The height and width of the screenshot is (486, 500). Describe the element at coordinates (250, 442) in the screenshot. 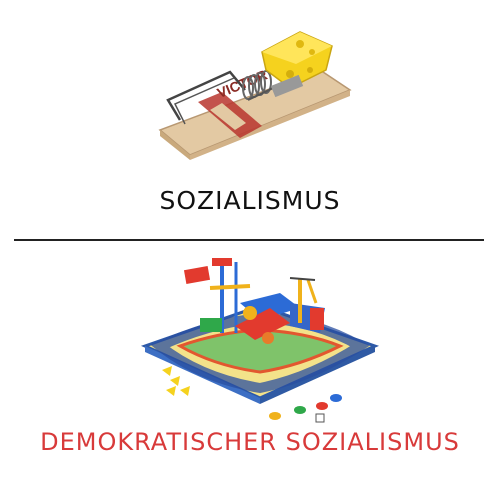

I see `caption-demokratischer-sozialismus: DEMOKRATISCHER SOZIALISMUS` at that location.